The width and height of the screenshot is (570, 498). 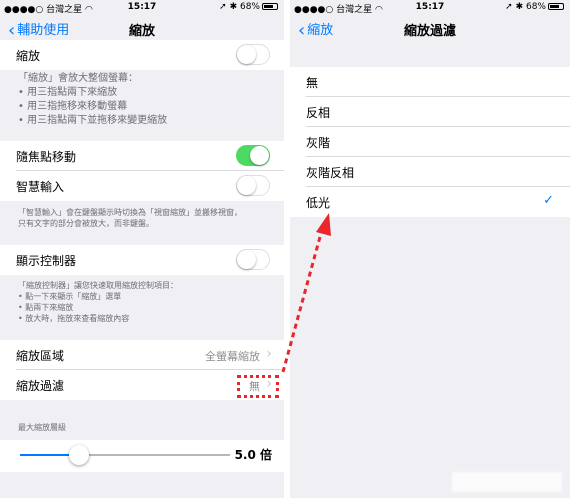 I want to click on annotation-arrow-head, so click(x=323, y=224).